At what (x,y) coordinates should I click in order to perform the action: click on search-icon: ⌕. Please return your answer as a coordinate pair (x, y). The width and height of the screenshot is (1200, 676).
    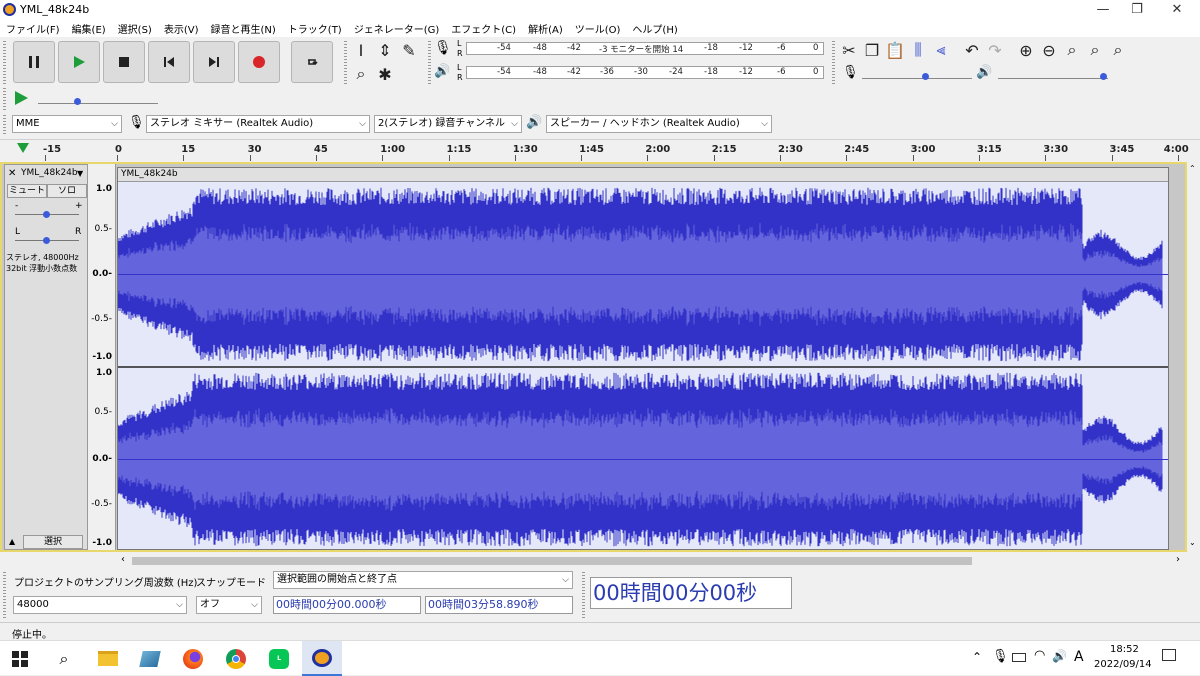
    Looking at the image, I should click on (64, 658).